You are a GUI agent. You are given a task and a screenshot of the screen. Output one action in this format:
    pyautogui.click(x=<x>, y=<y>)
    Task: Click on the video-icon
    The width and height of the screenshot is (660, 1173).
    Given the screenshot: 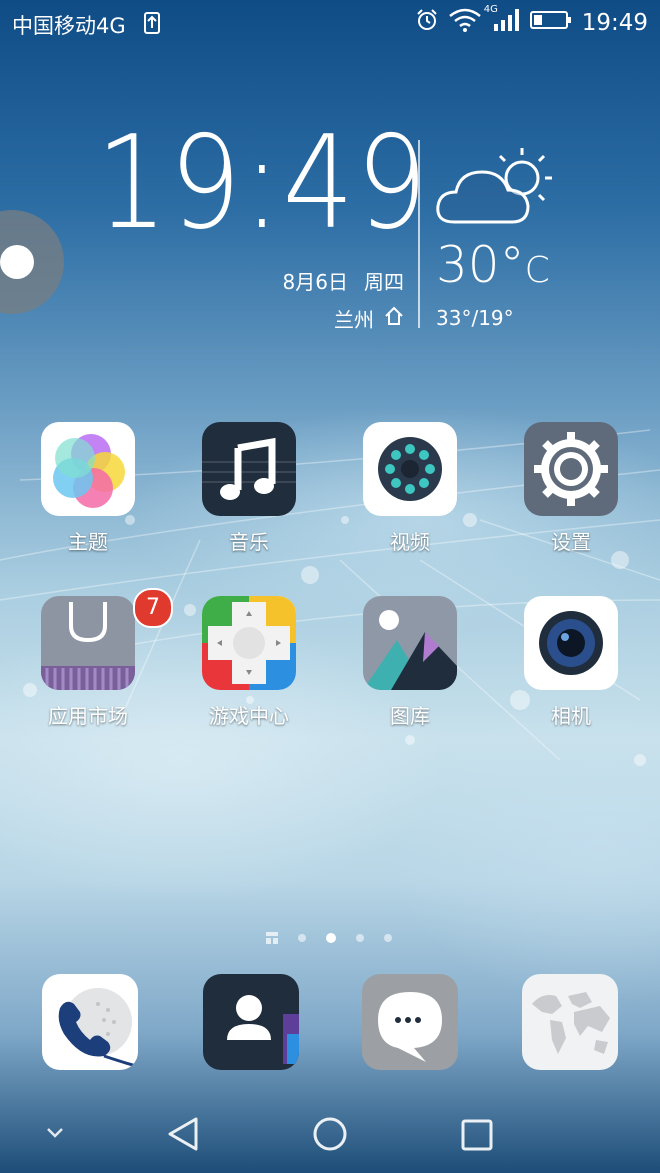 What is the action you would take?
    pyautogui.click(x=410, y=469)
    